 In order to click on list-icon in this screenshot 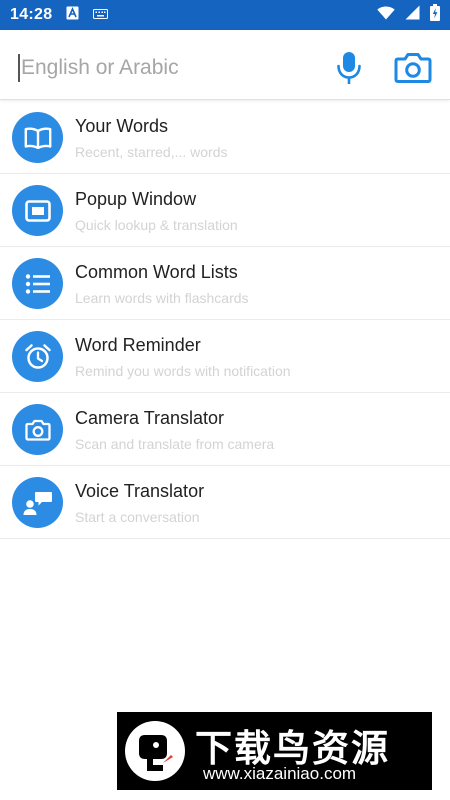, I will do `click(37, 283)`.